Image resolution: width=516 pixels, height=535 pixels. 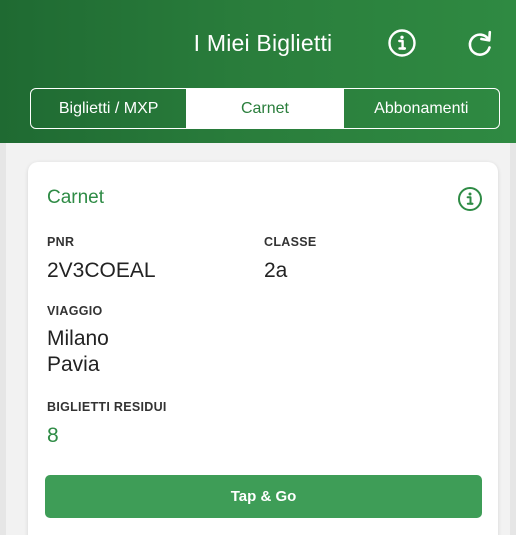 What do you see at coordinates (420, 108) in the screenshot?
I see `tab-abbonamenti: Abbonamenti` at bounding box center [420, 108].